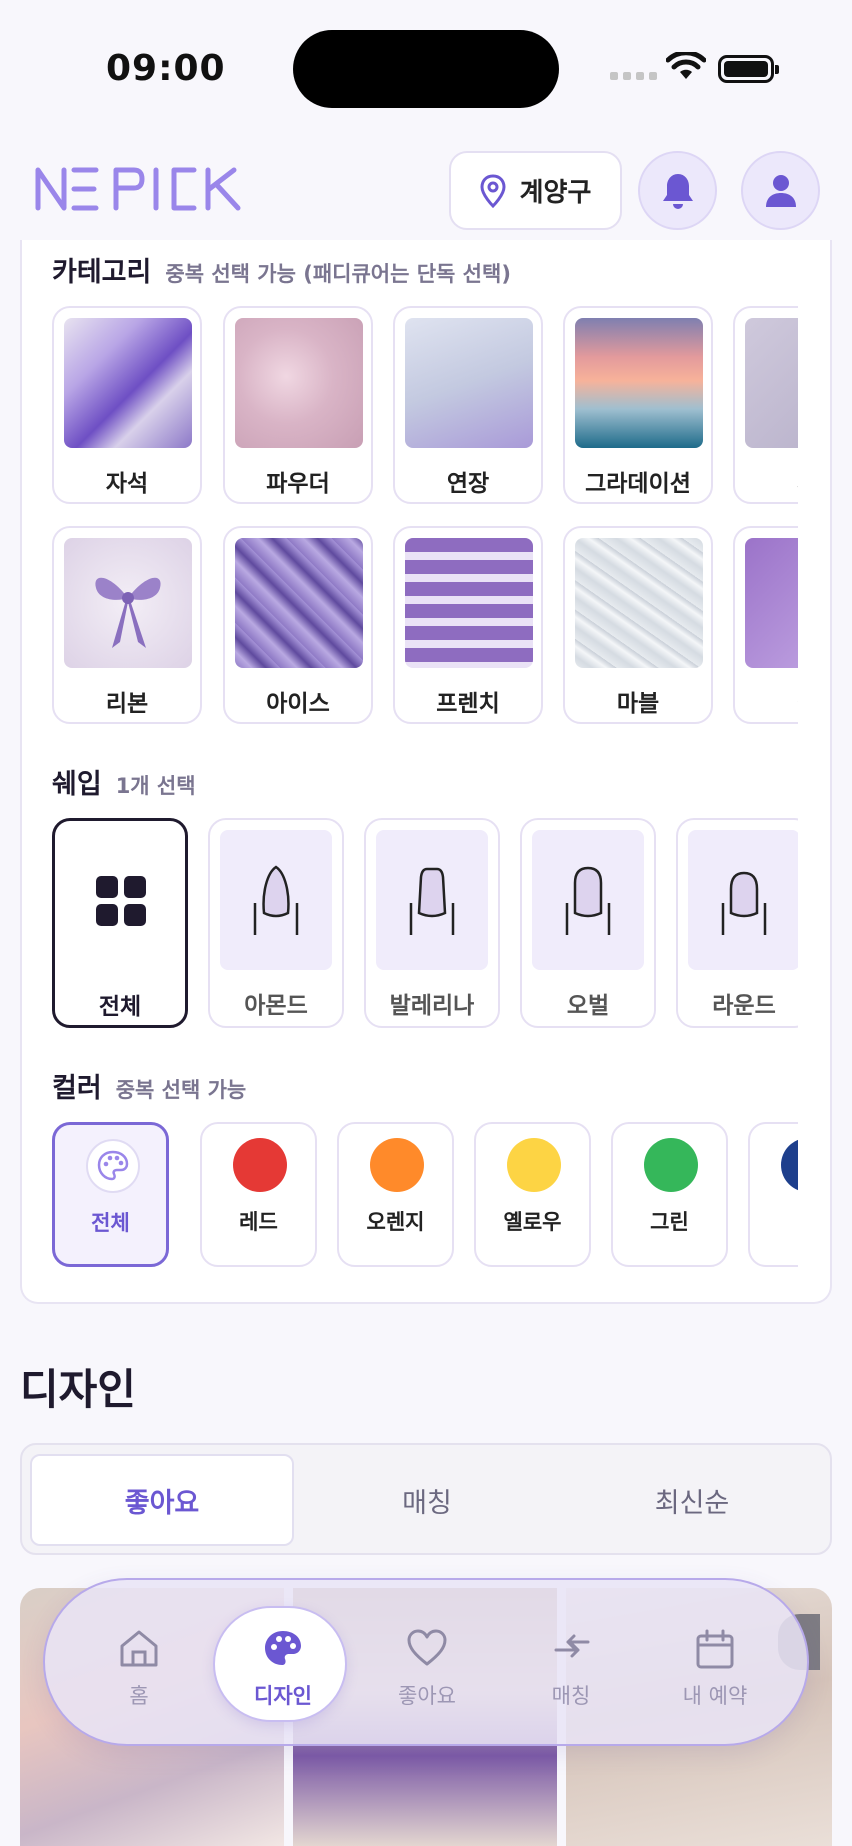  What do you see at coordinates (432, 1006) in the screenshot?
I see `shape-label: 발레리나` at bounding box center [432, 1006].